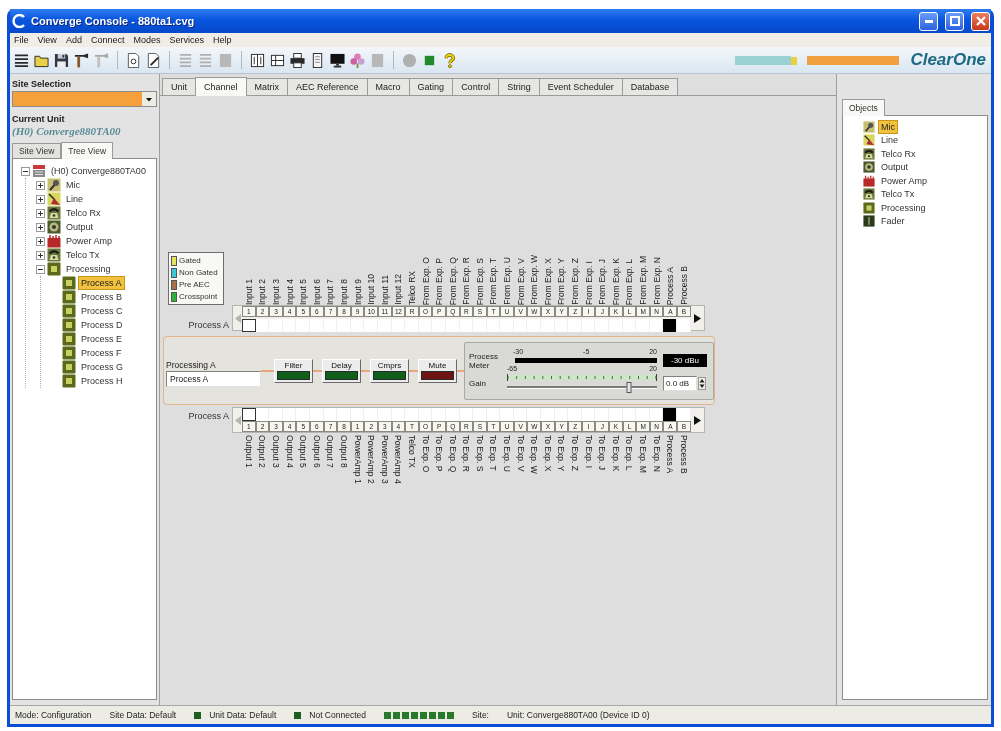 The height and width of the screenshot is (731, 1001). Describe the element at coordinates (267, 86) in the screenshot. I see `tab: Matrix` at that location.